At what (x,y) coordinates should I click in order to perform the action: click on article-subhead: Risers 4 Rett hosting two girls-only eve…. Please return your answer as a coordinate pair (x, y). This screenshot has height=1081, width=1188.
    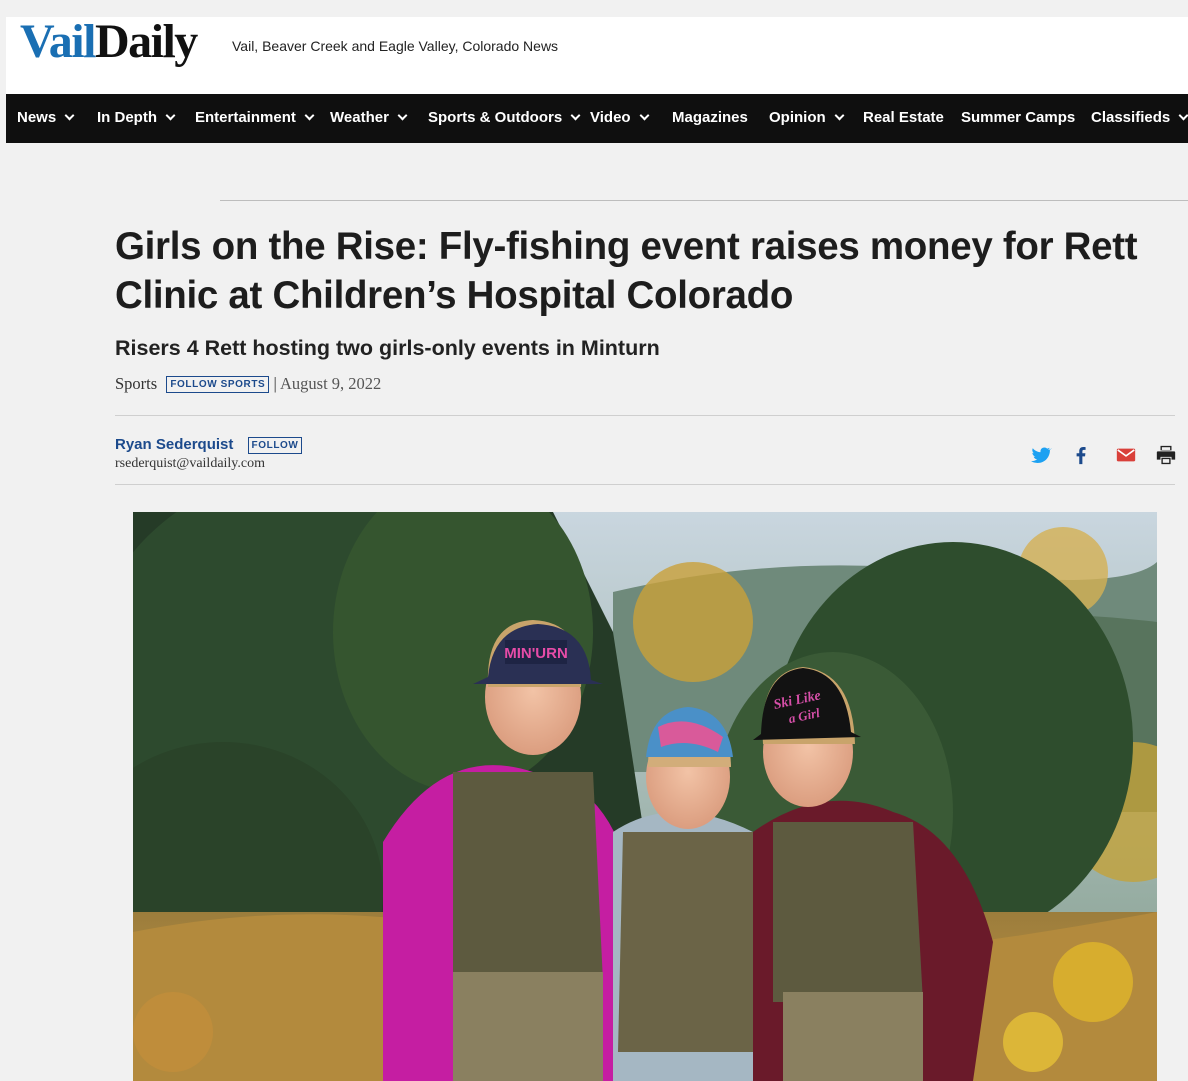
    Looking at the image, I should click on (387, 348).